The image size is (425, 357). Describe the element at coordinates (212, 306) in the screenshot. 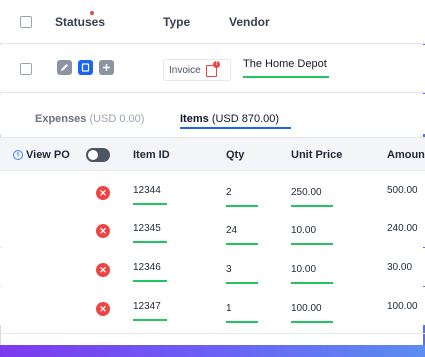

I see `table-row: ✕ 12347 1 100.00 100.00` at that location.